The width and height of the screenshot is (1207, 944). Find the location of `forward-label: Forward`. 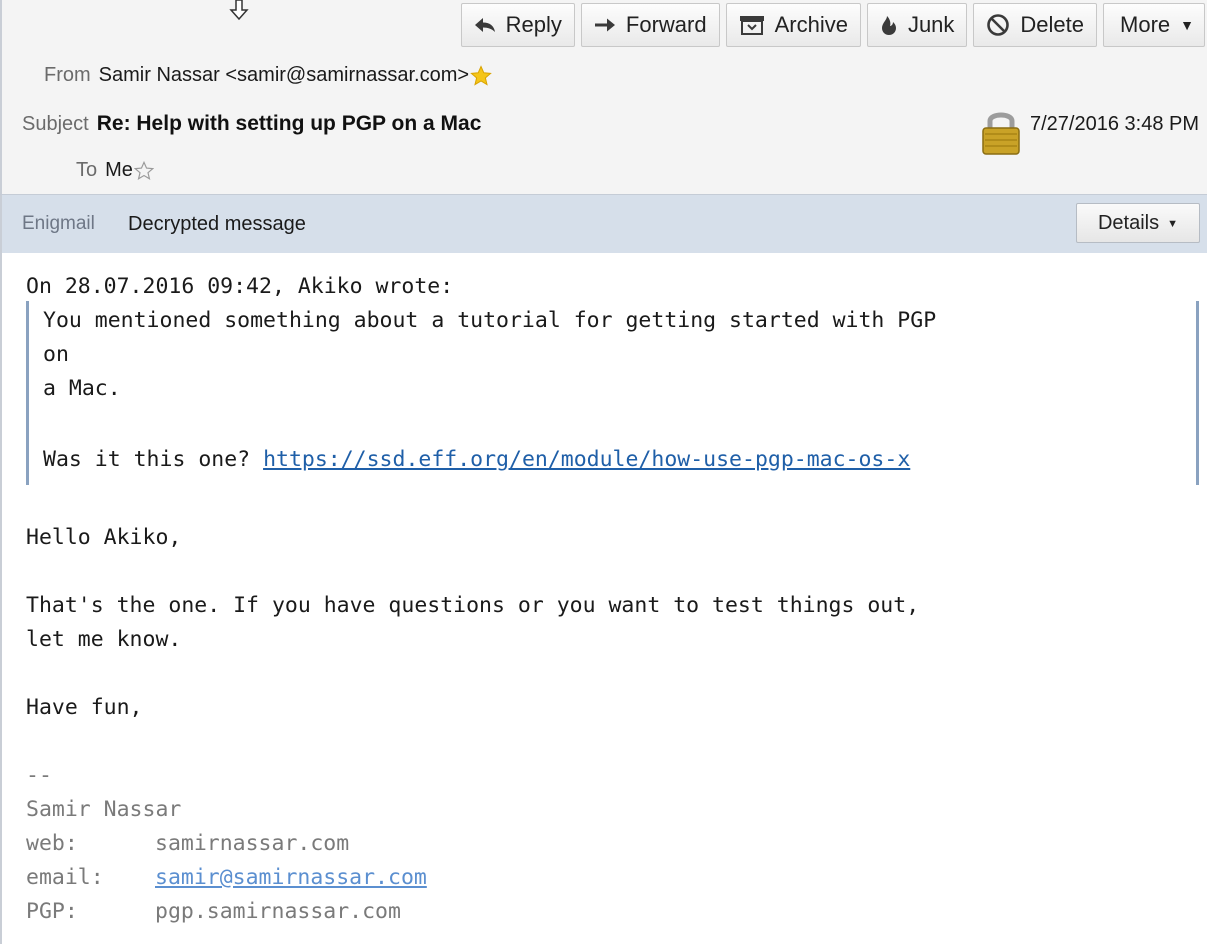

forward-label: Forward is located at coordinates (666, 24).